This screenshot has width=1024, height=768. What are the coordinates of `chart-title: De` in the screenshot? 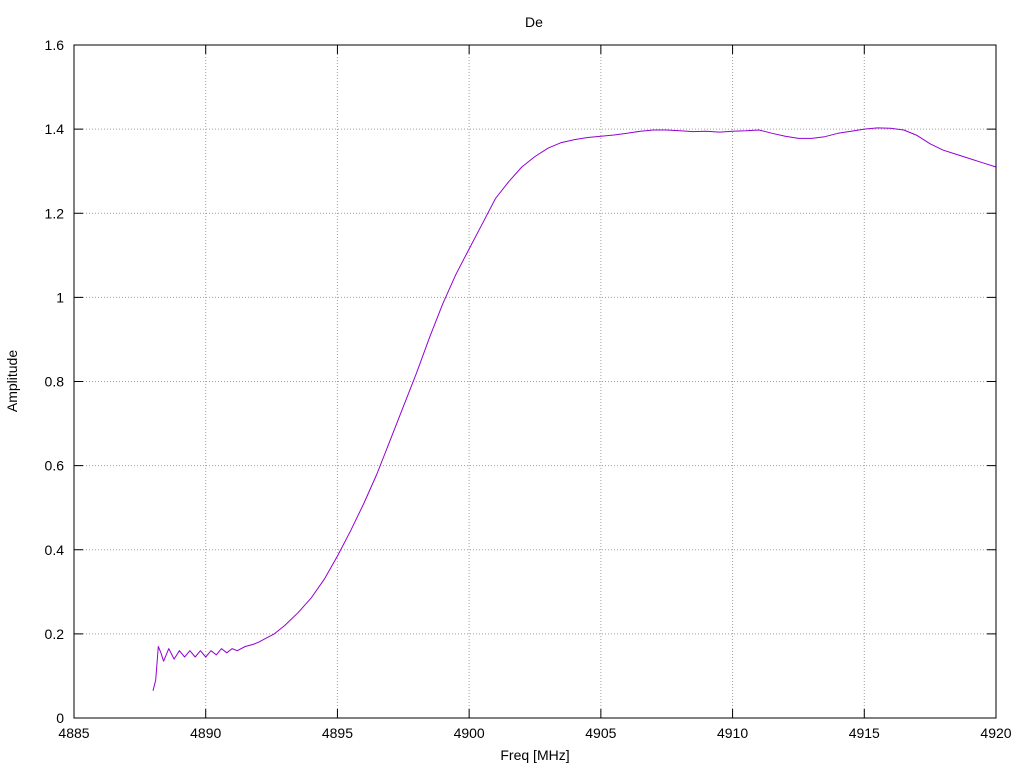 It's located at (534, 22).